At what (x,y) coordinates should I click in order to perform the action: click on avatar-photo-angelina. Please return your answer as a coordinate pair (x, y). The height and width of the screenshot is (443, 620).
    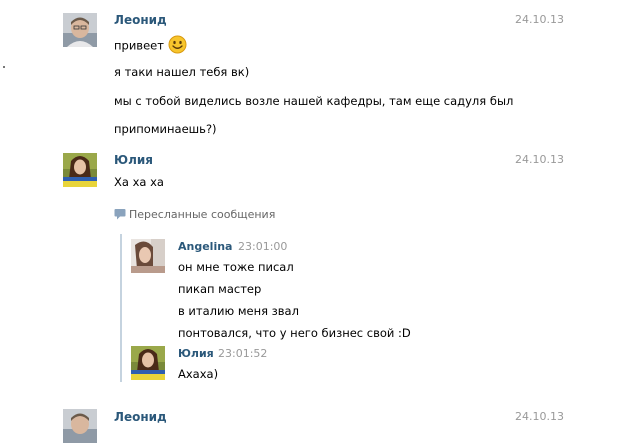
    Looking at the image, I should click on (148, 256).